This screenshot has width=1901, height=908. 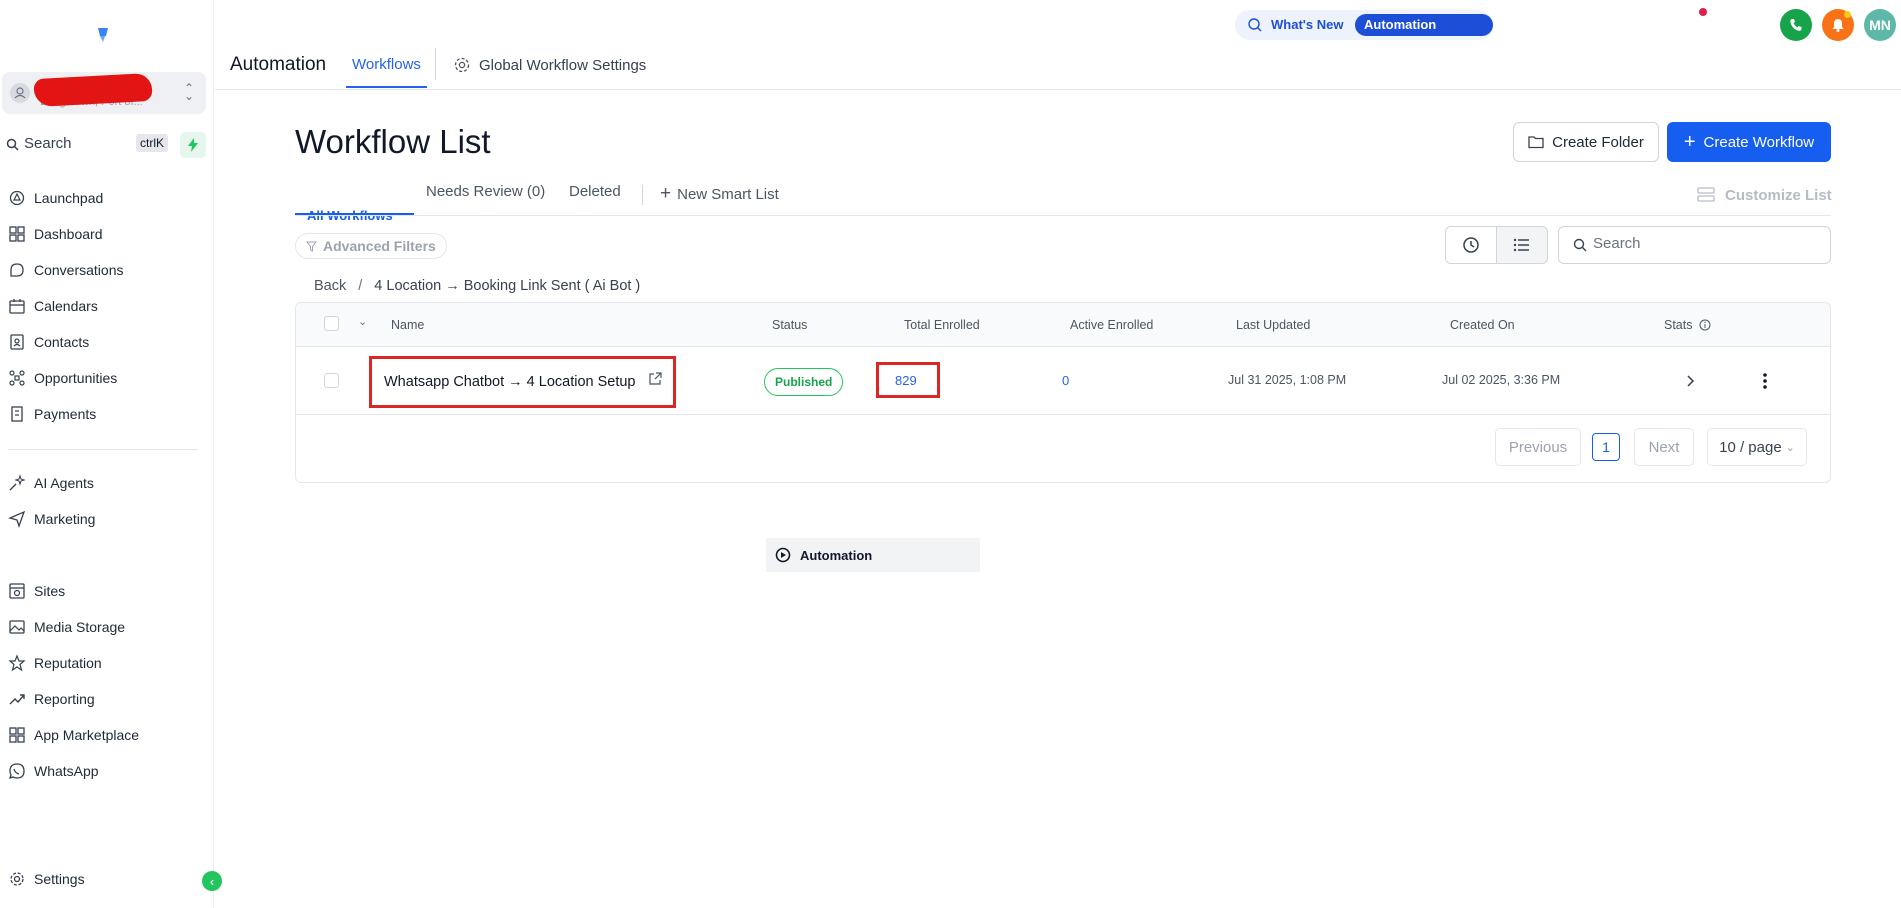 I want to click on sidebar-item-automation: Automation, so click(x=873, y=555).